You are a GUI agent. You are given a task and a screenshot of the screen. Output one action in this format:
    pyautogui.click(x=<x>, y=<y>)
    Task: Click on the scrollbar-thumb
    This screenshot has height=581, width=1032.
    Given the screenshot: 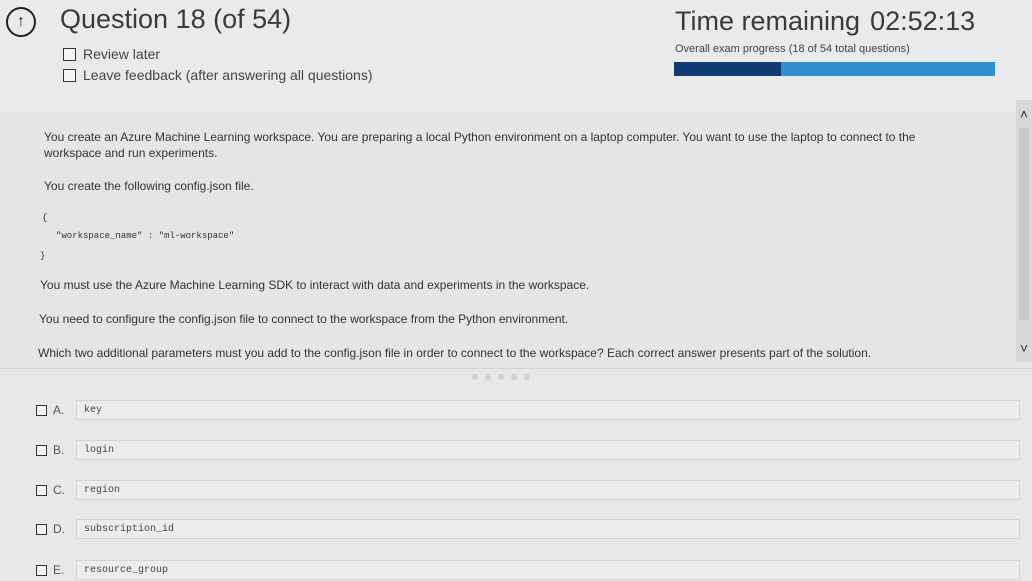 What is the action you would take?
    pyautogui.click(x=1024, y=224)
    